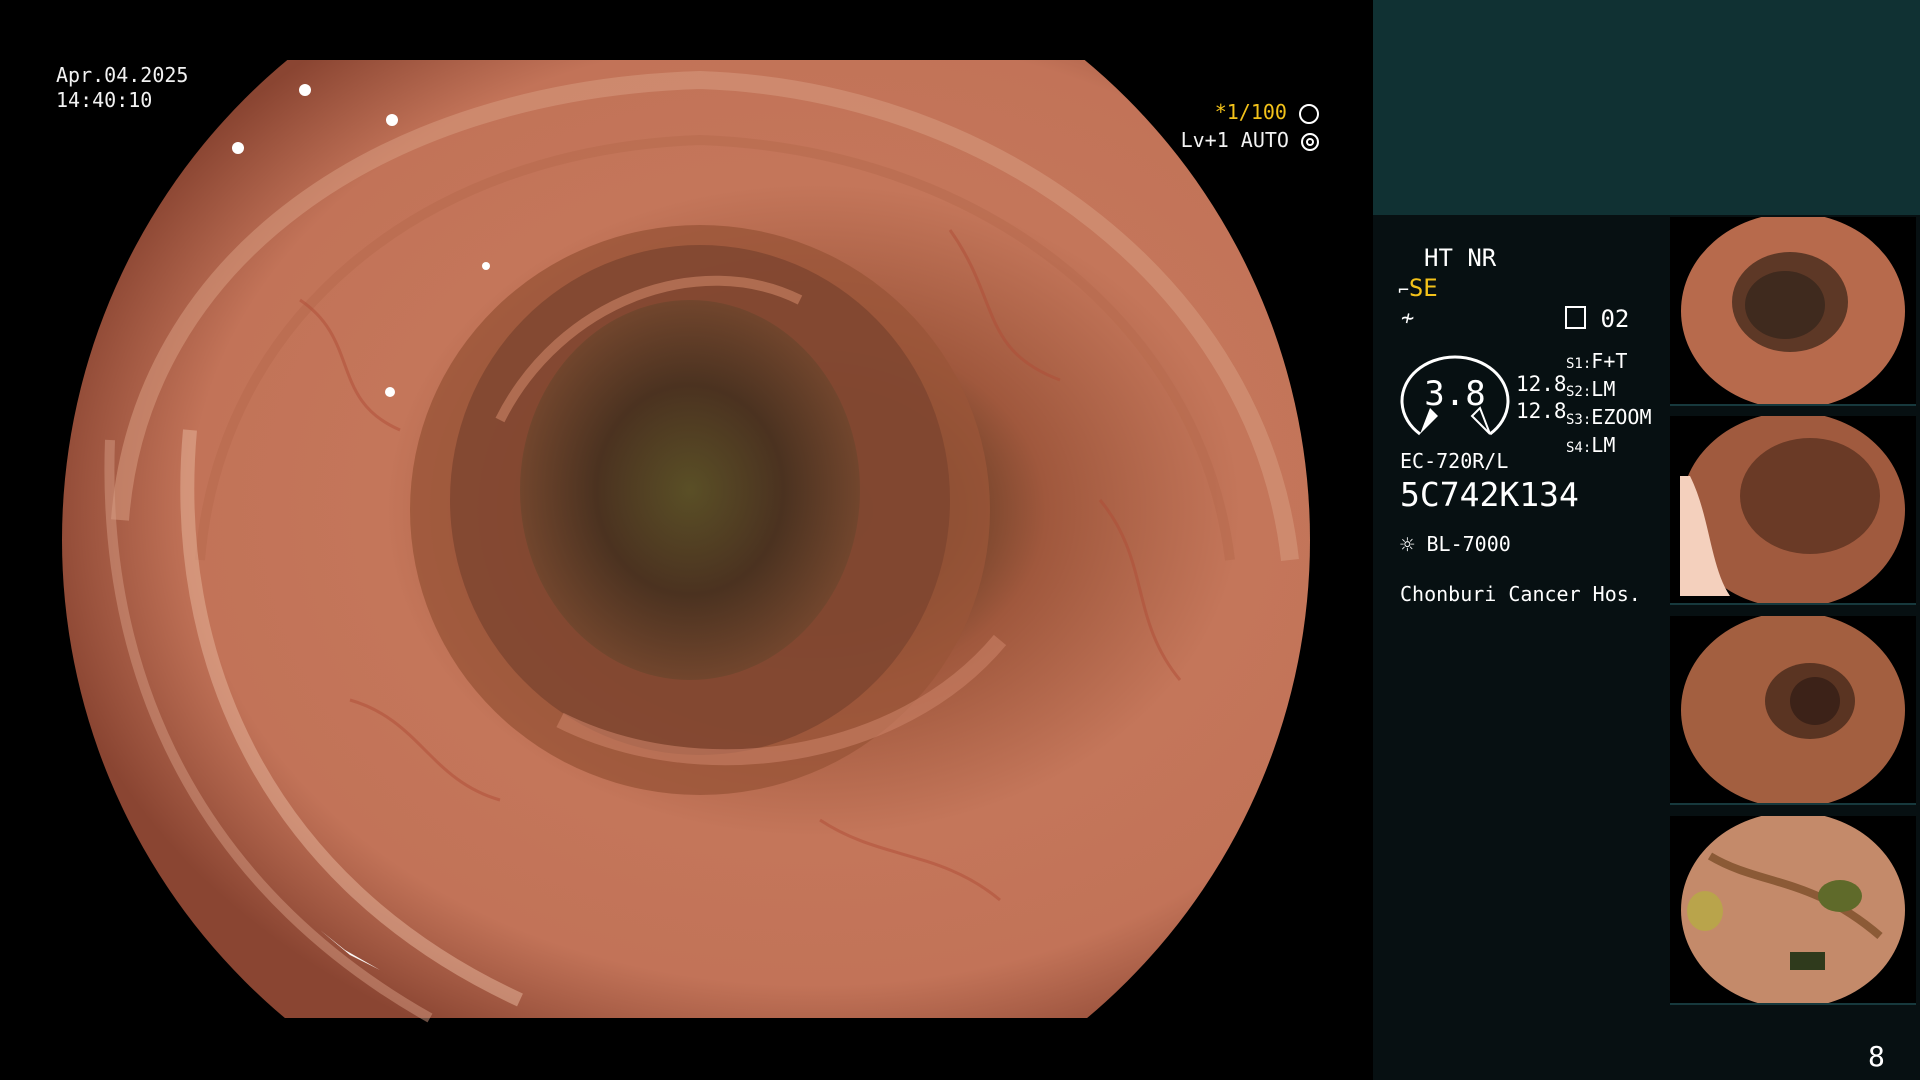 This screenshot has height=1080, width=1920. What do you see at coordinates (104, 100) in the screenshot?
I see `exam-time: 14:40:10` at bounding box center [104, 100].